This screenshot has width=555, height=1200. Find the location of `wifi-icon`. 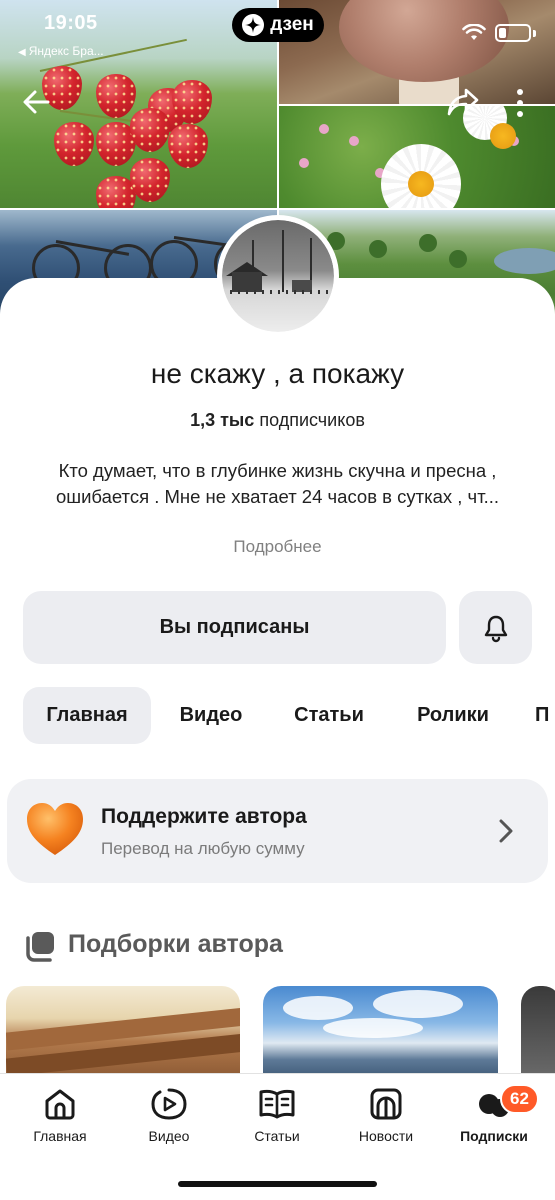

wifi-icon is located at coordinates (474, 32).